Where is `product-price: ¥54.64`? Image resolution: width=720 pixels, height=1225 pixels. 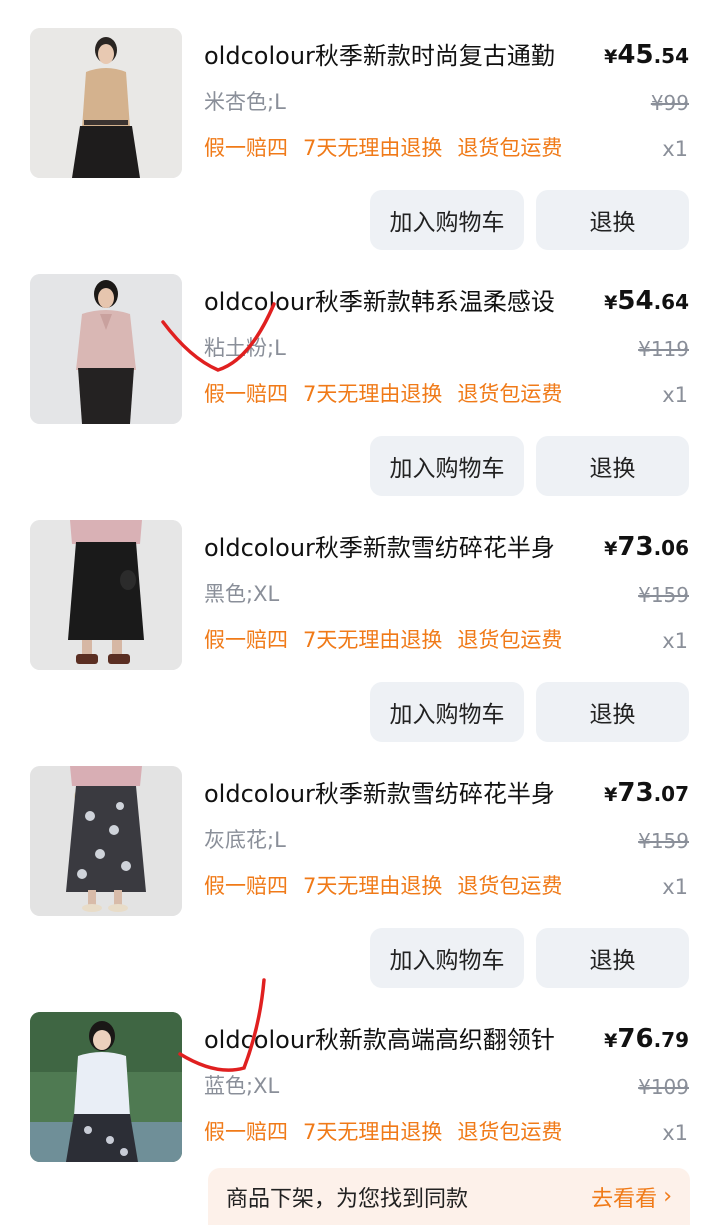
product-price: ¥54.64 is located at coordinates (646, 301).